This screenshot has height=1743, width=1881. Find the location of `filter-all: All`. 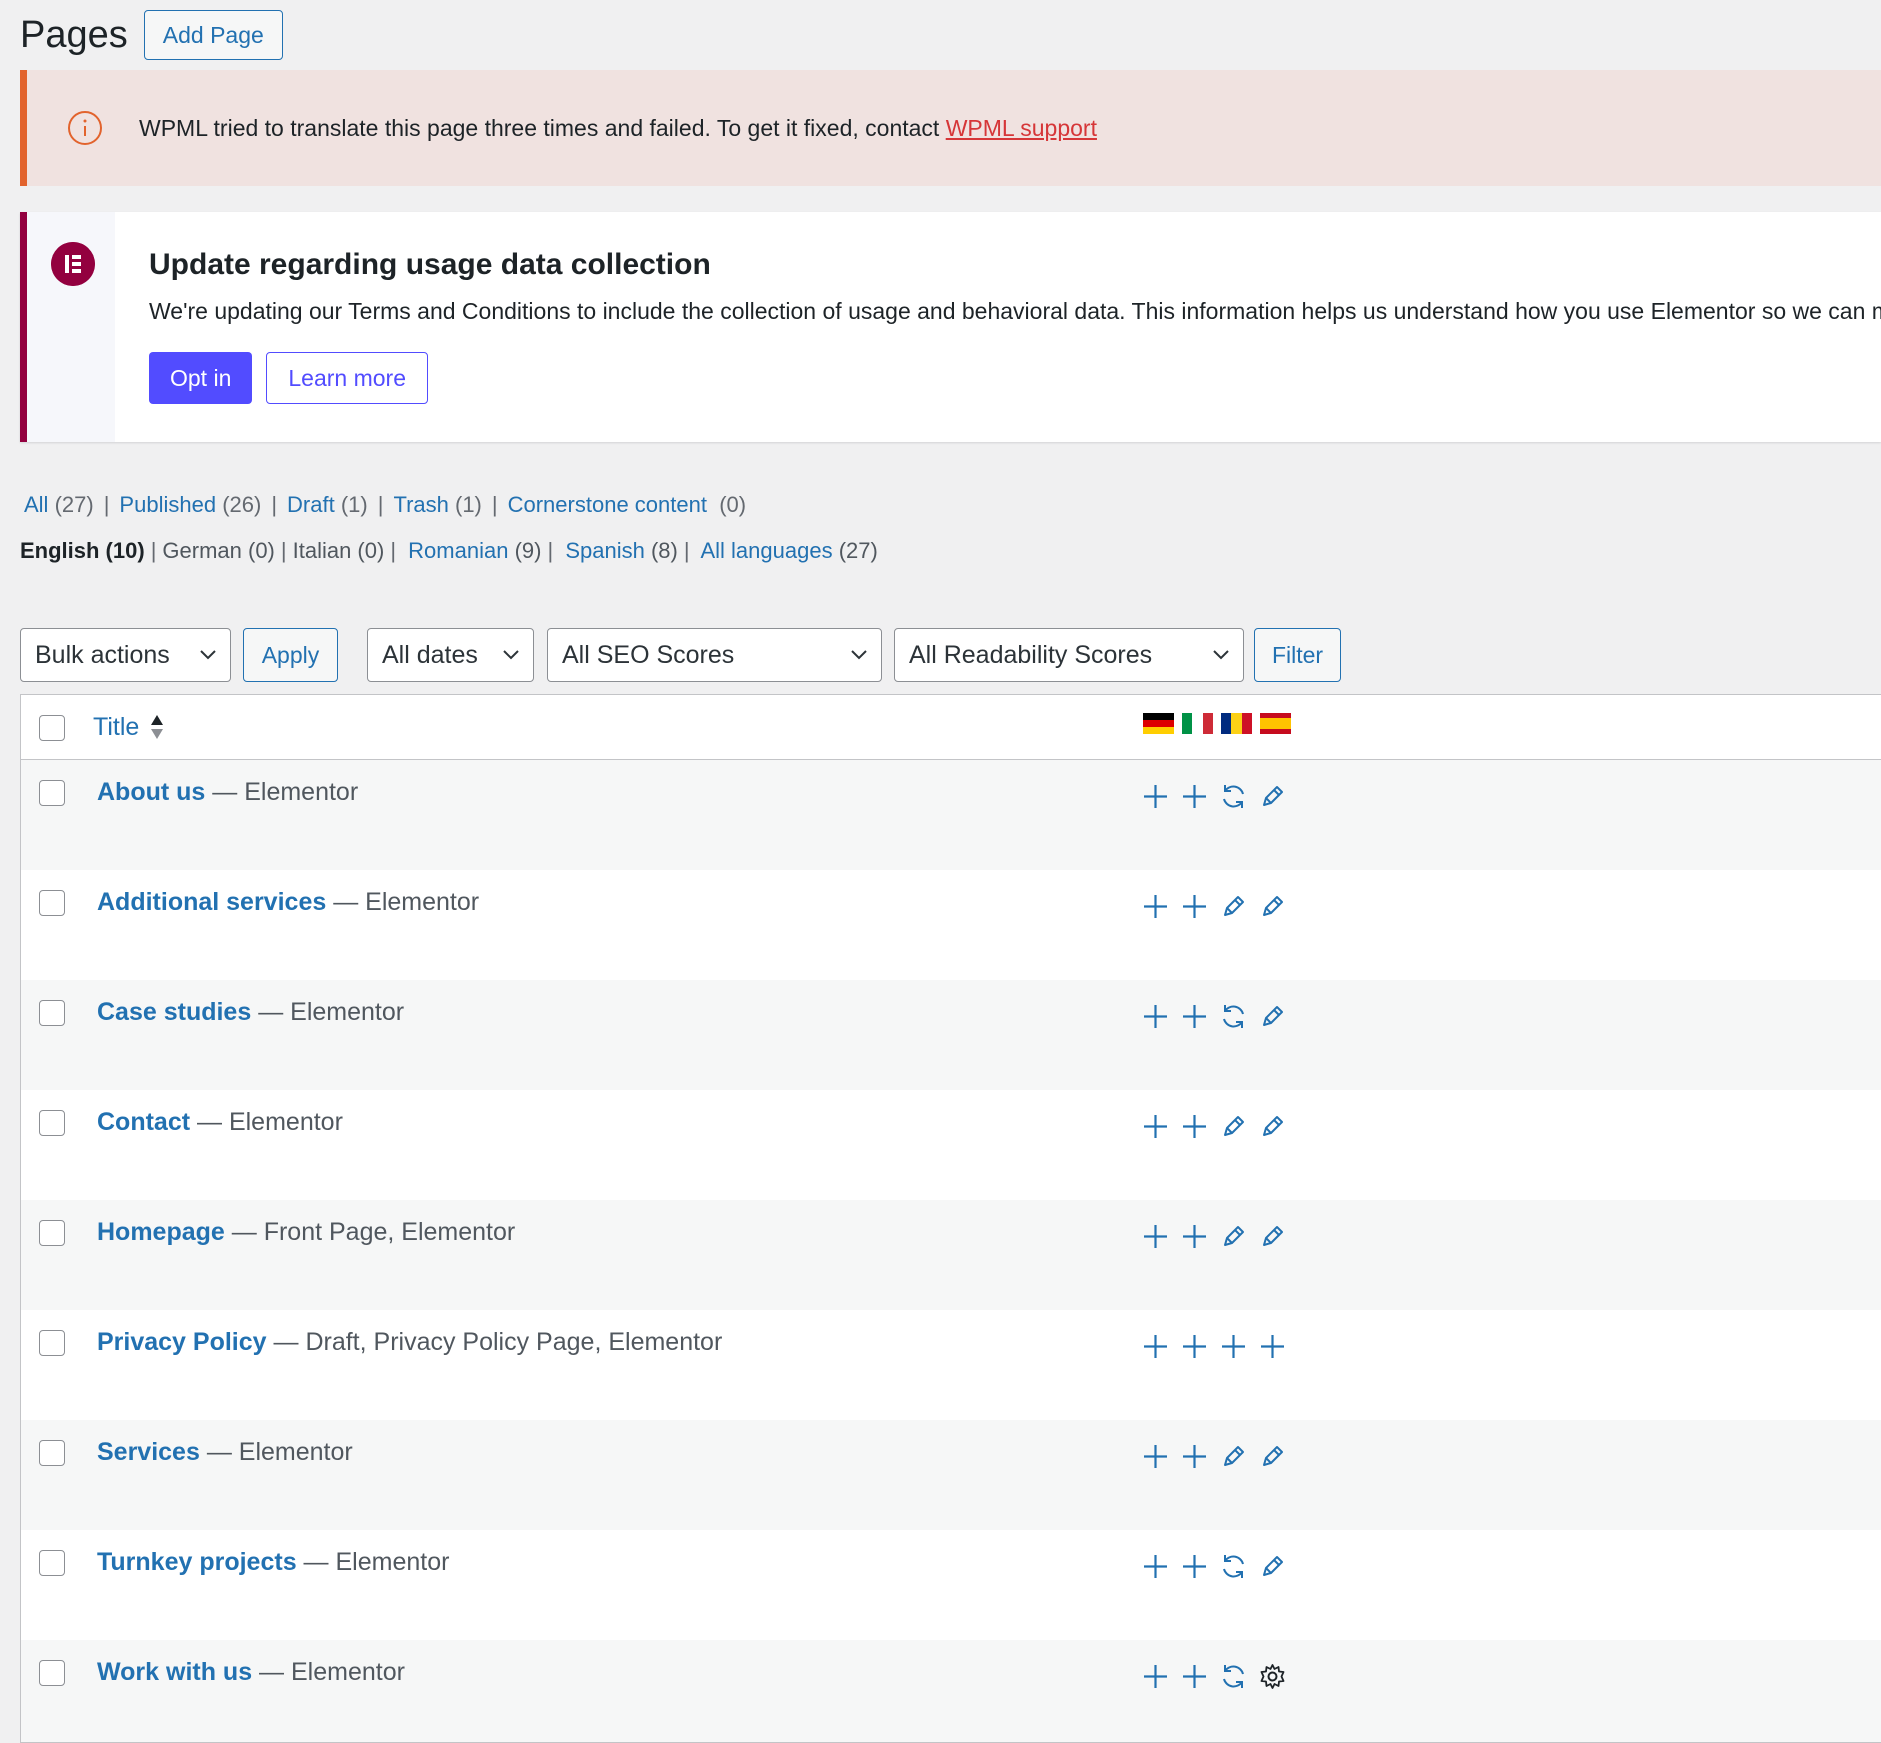

filter-all: All is located at coordinates (36, 504).